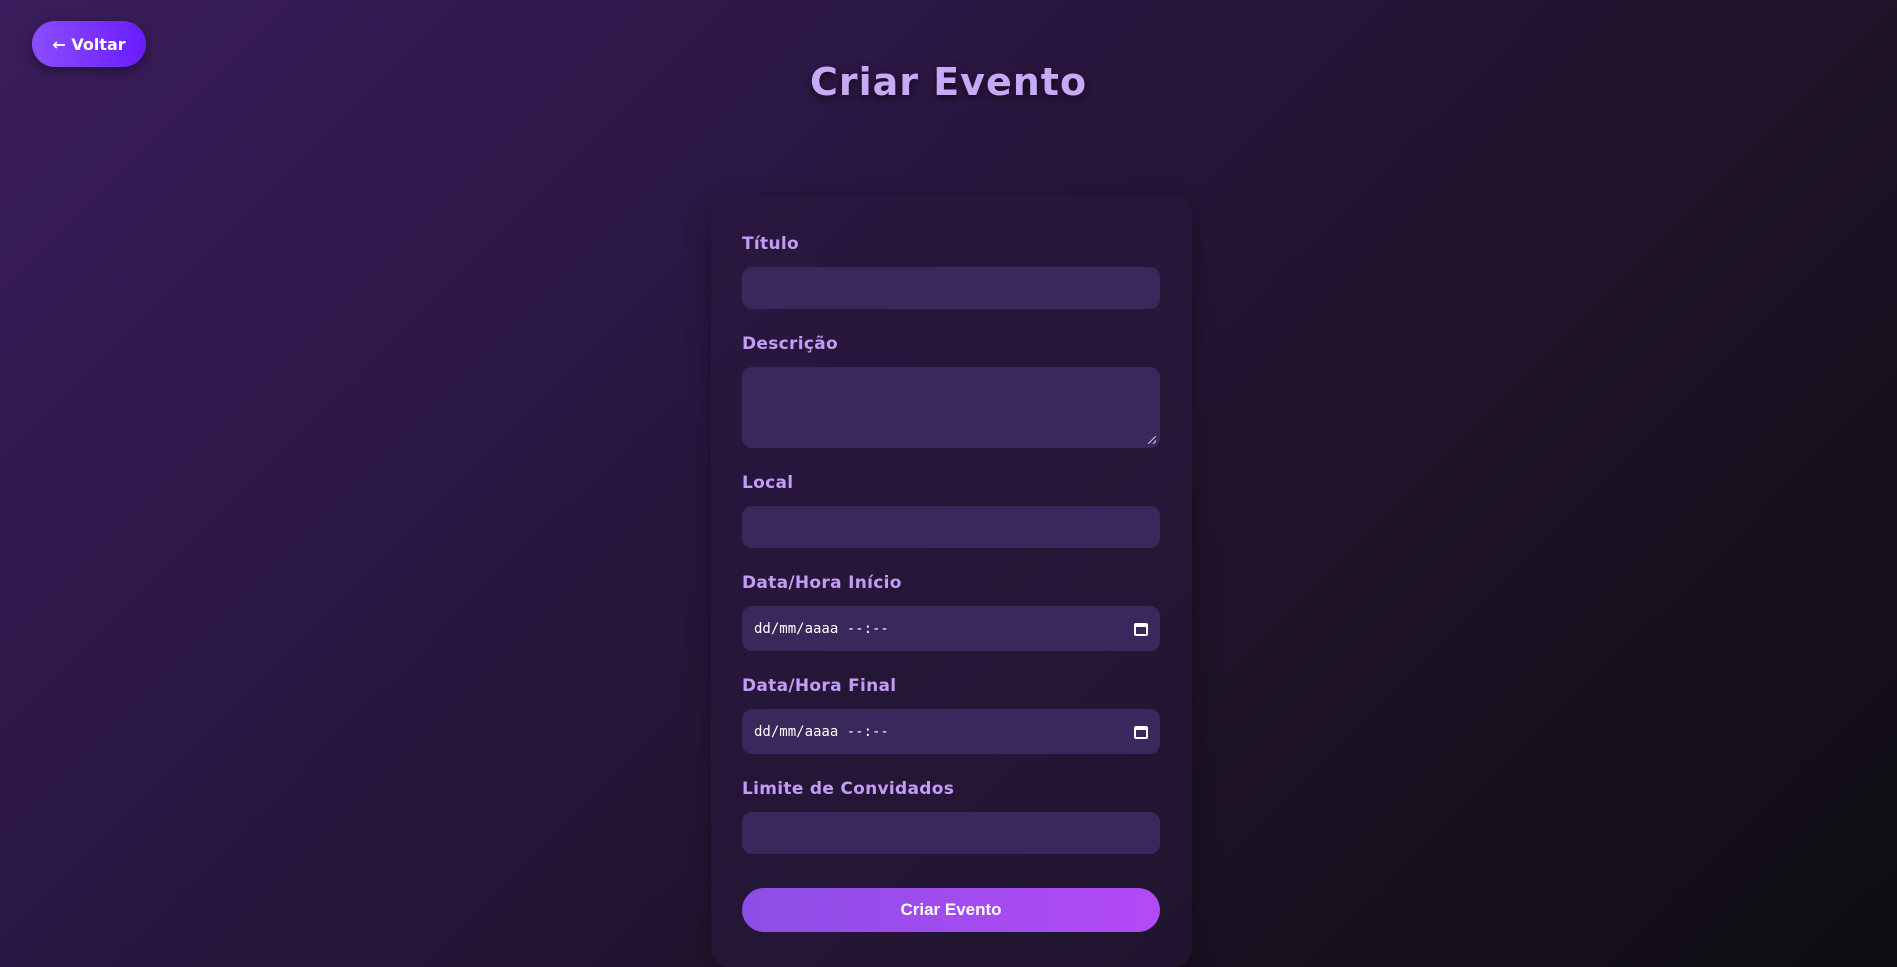 Image resolution: width=1897 pixels, height=967 pixels. Describe the element at coordinates (951, 628) in the screenshot. I see `inicio-datetime-input: dd/mm/aaaa --:--` at that location.